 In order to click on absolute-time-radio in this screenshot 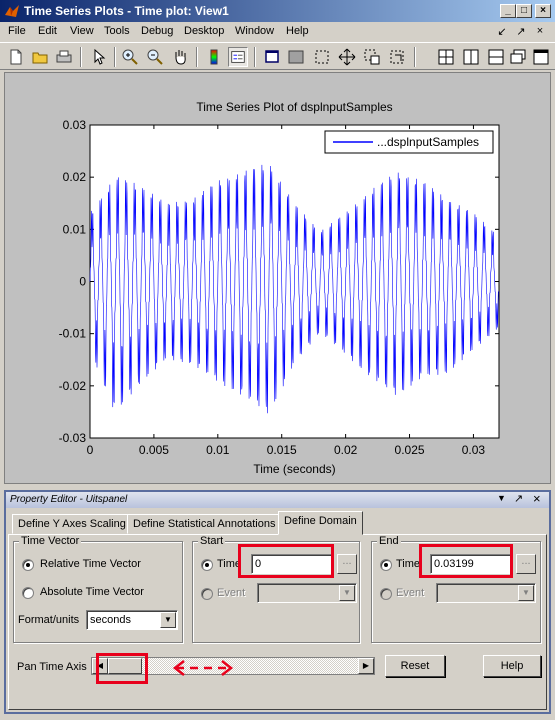, I will do `click(28, 593)`.